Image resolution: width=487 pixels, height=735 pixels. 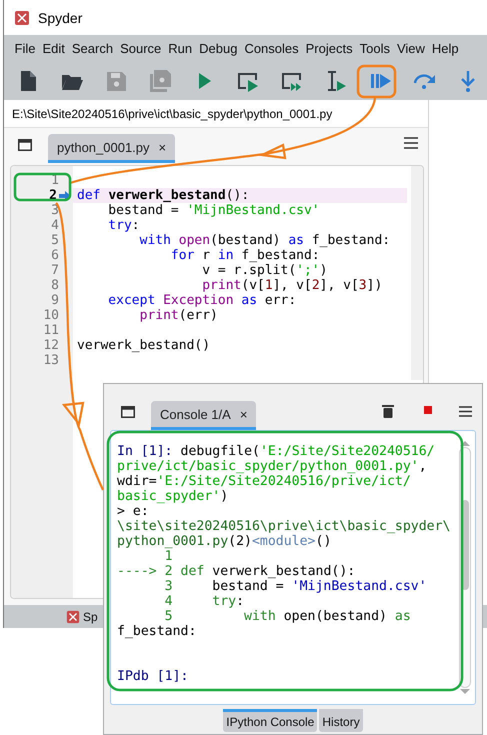 I want to click on code-line: except Exception as err:, so click(x=202, y=300).